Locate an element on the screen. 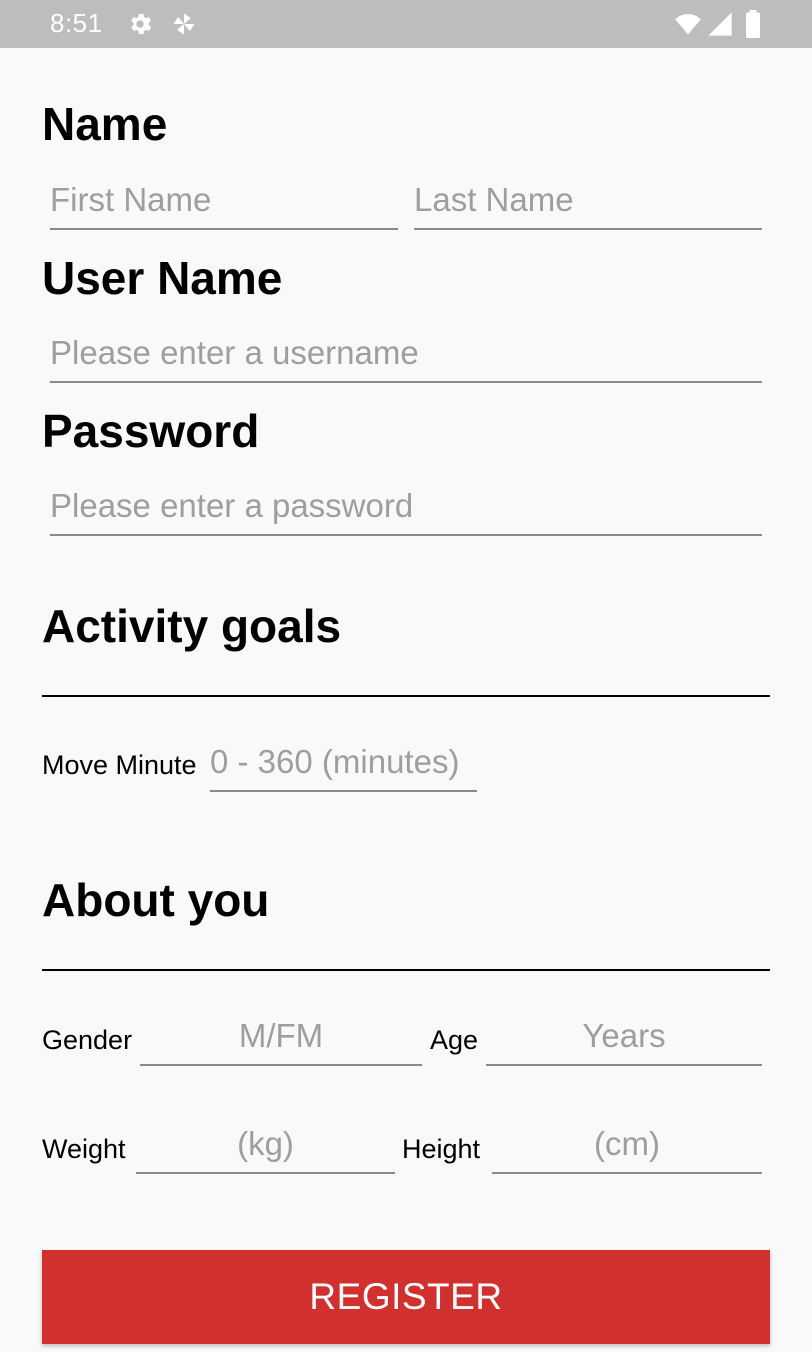 Image resolution: width=812 pixels, height=1352 pixels. activity-goals-heading: Activity goals is located at coordinates (192, 626).